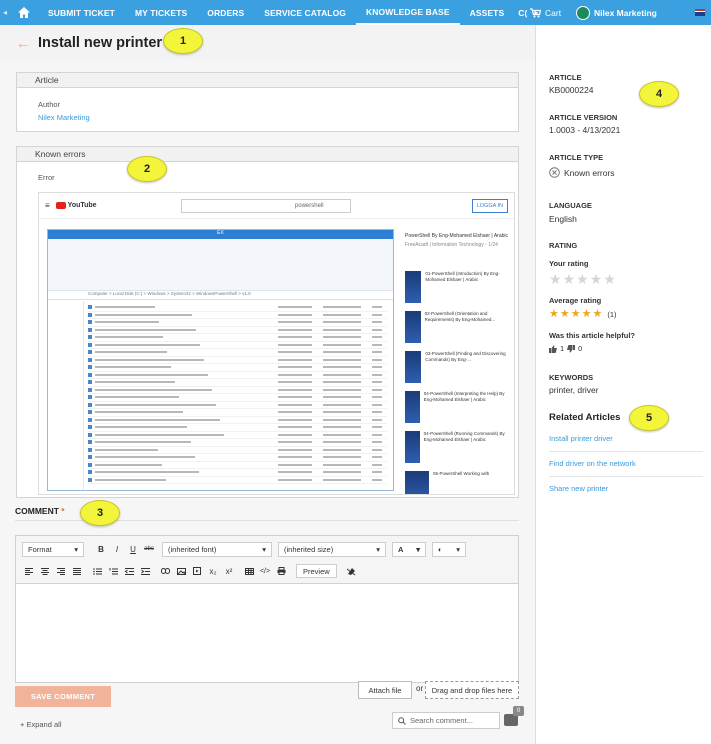 The width and height of the screenshot is (711, 744). What do you see at coordinates (576, 157) in the screenshot?
I see `type-label: ARTICLE TYPE` at bounding box center [576, 157].